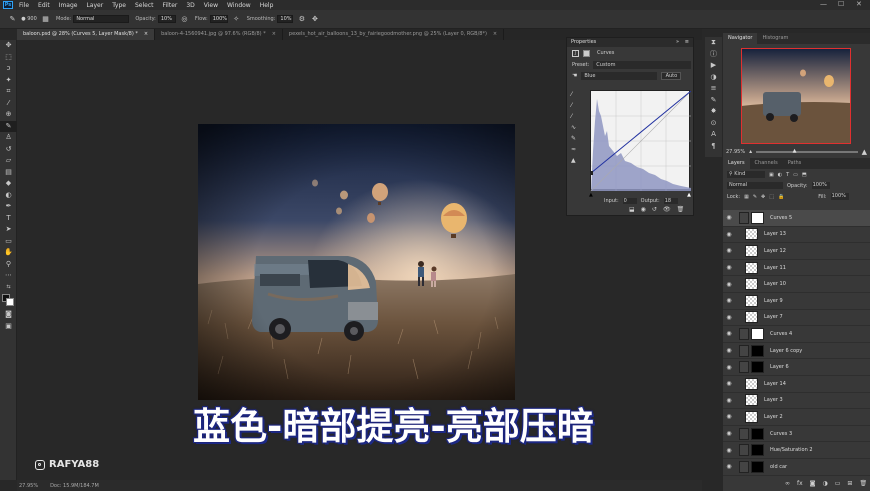 The image size is (870, 491). What do you see at coordinates (775, 268) in the screenshot?
I see `layer-name: Layer 11` at bounding box center [775, 268].